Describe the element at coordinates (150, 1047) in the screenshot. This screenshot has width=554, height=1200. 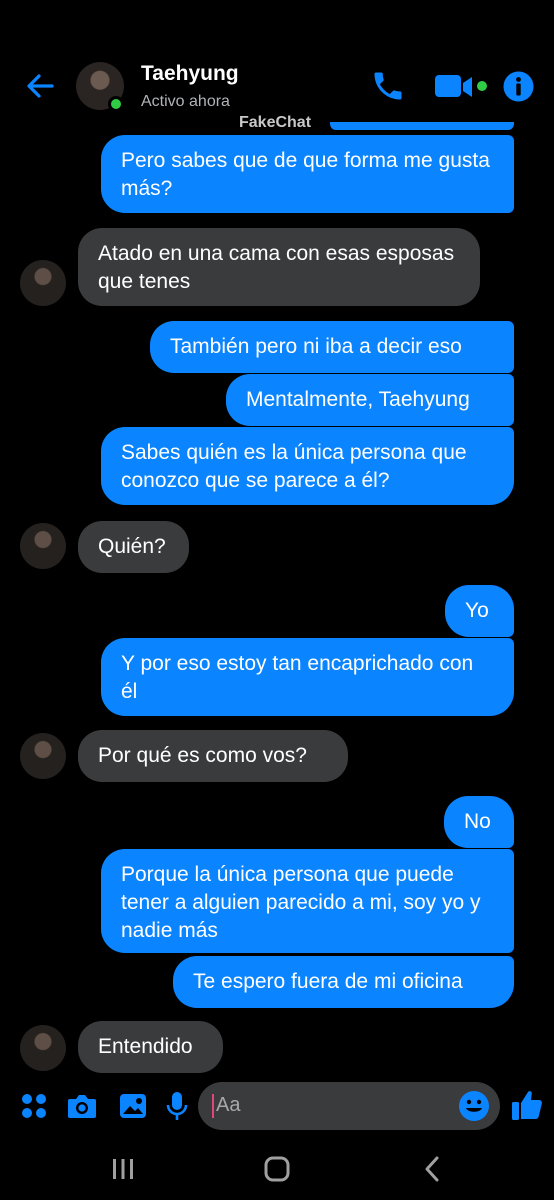
I see `message-incoming: Entendido` at that location.